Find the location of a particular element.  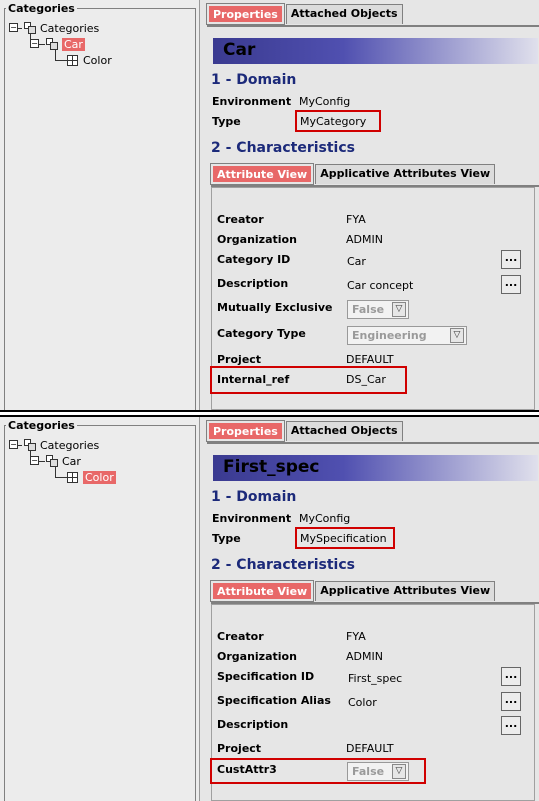

category-id-label: Category ID is located at coordinates (254, 259).